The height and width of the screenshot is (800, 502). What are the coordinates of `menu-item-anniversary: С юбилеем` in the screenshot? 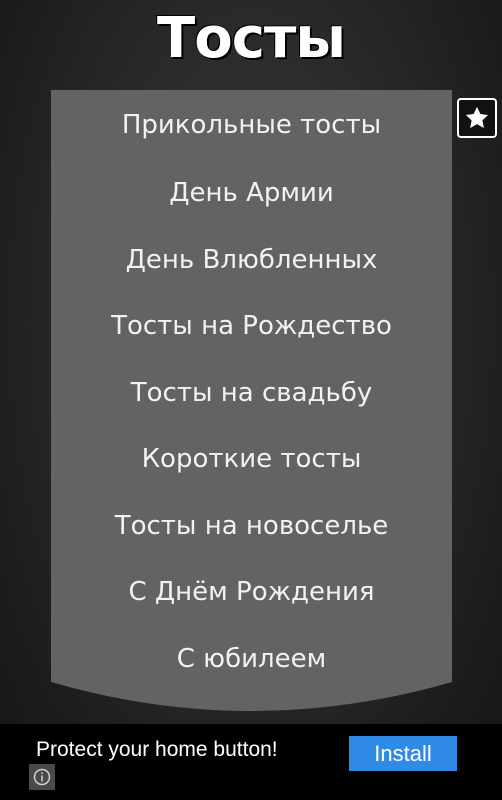 It's located at (251, 659).